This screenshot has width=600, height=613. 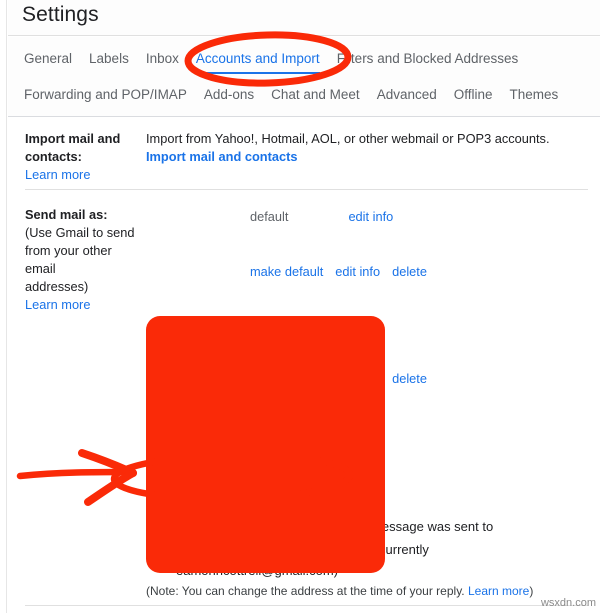 I want to click on tab-advanced: Advanced, so click(x=407, y=98).